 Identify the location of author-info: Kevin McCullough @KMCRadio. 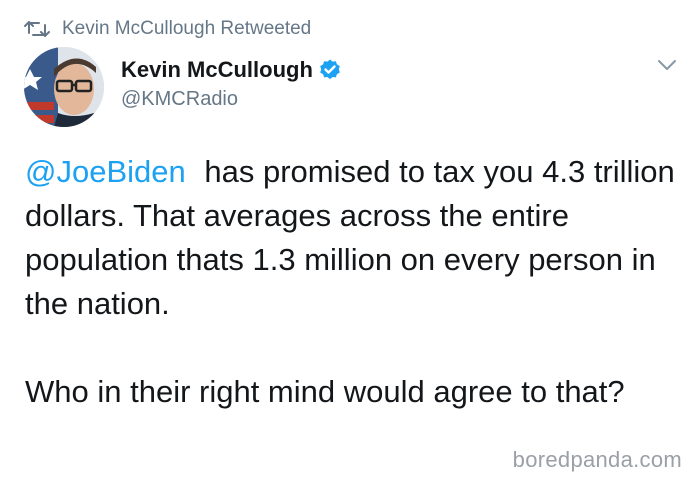
(231, 83).